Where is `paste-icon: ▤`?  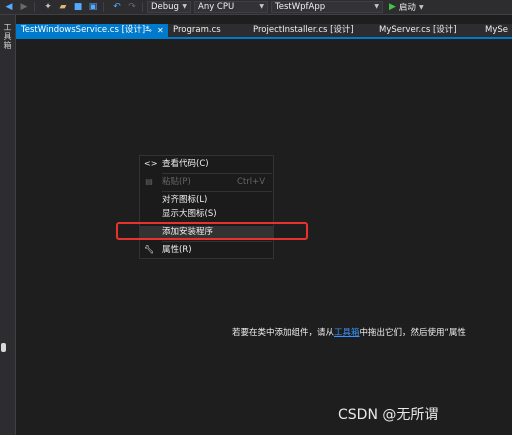
paste-icon: ▤ is located at coordinates (149, 181).